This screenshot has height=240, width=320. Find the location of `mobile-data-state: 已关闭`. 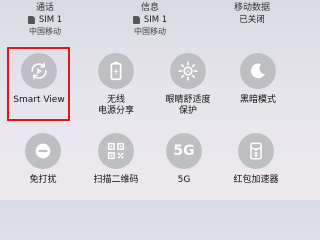

mobile-data-state: 已关闭 is located at coordinates (252, 20).